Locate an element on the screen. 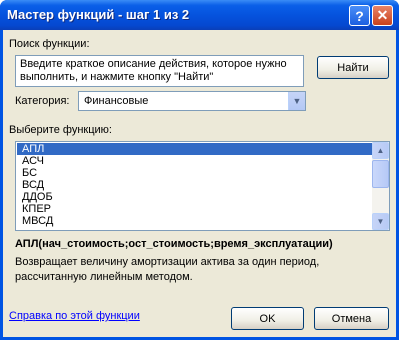  ok-button: OK is located at coordinates (267, 318).